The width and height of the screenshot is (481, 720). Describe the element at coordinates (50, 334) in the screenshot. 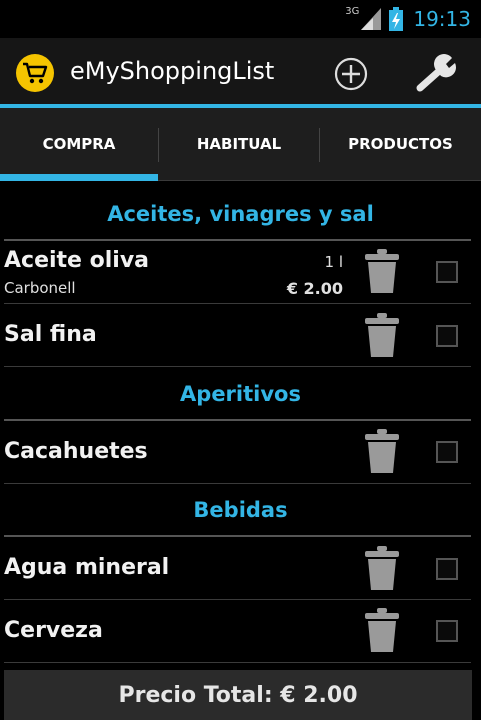

I see `item-name: Sal fina` at that location.